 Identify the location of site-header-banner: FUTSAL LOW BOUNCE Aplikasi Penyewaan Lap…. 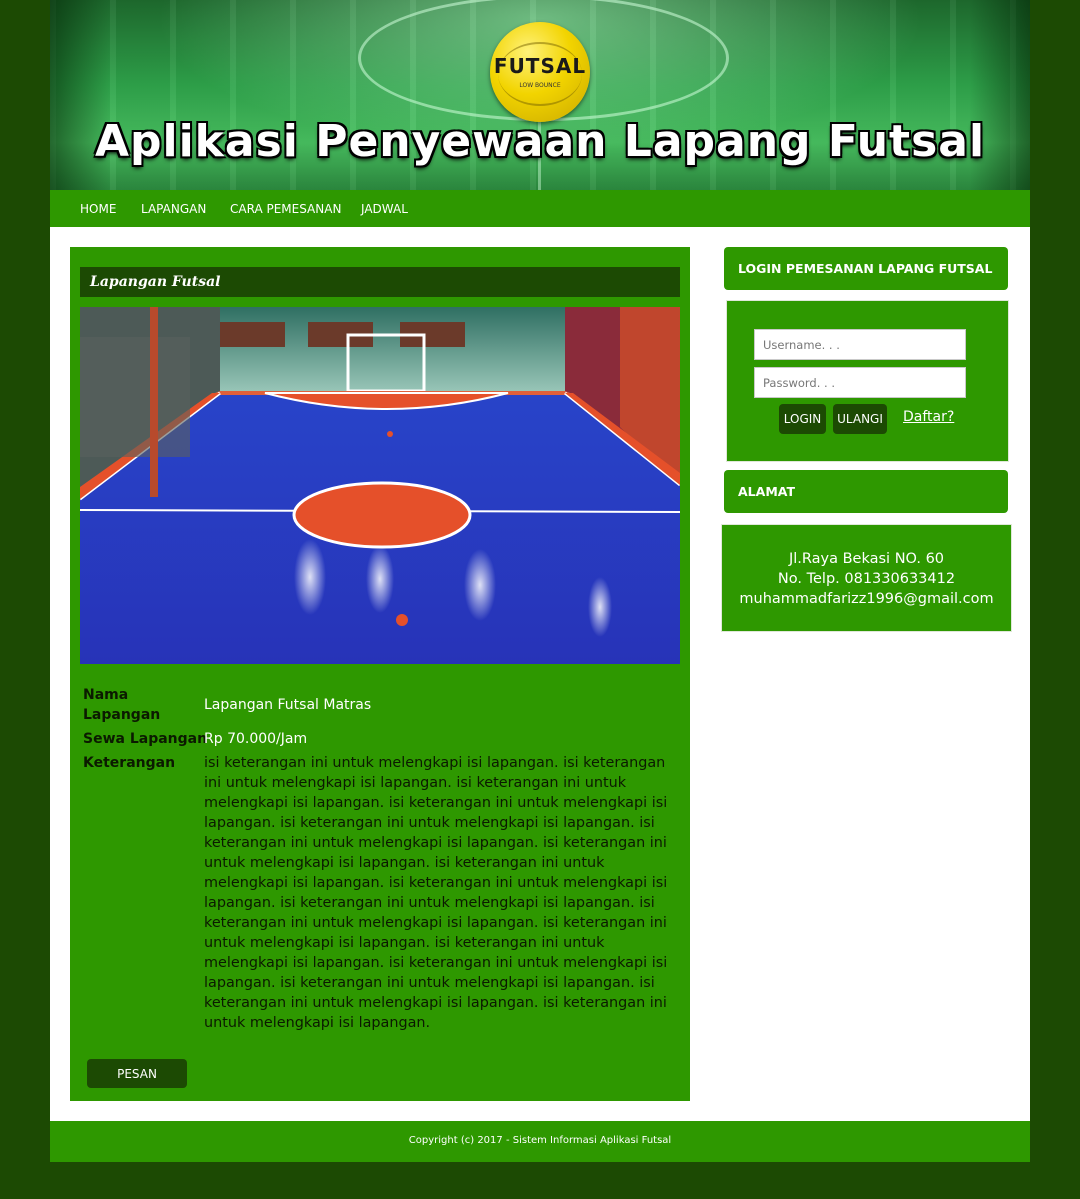
(540, 95).